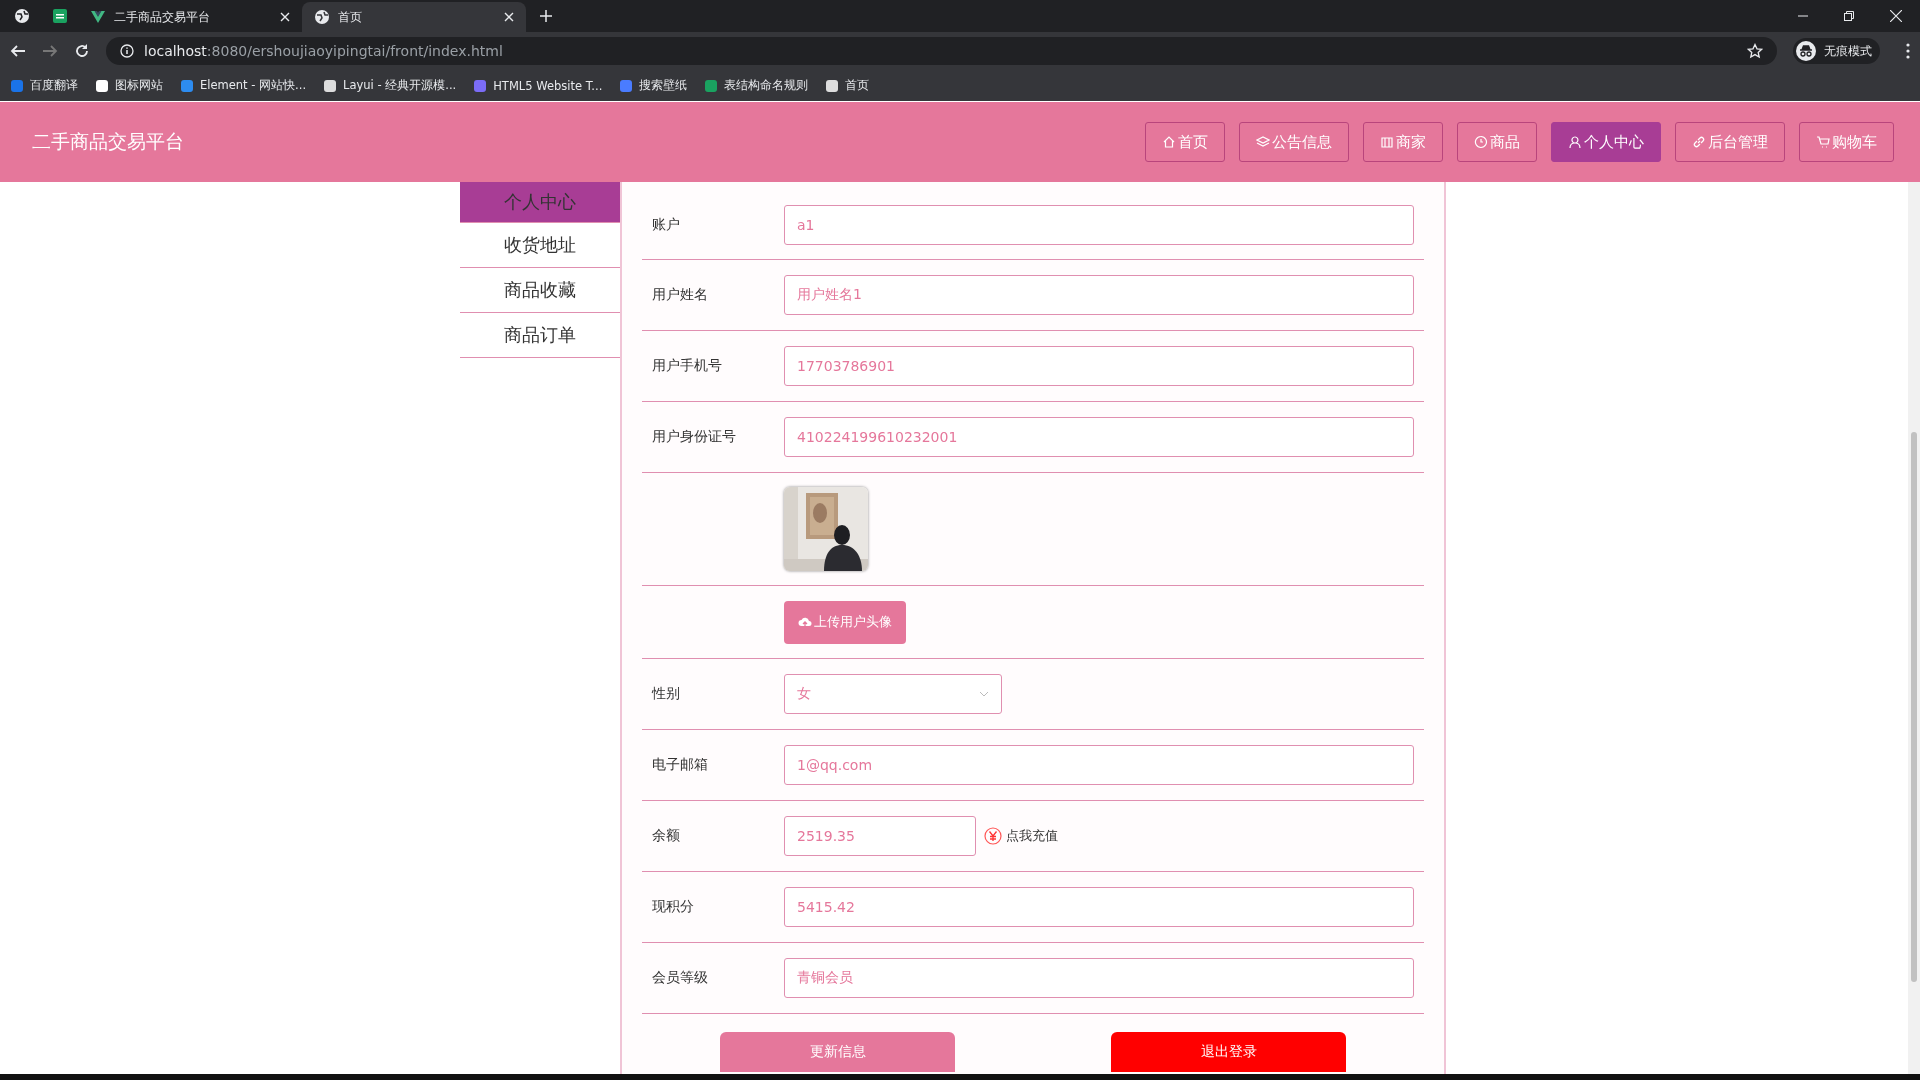 This screenshot has width=1920, height=1080. Describe the element at coordinates (1606, 142) in the screenshot. I see `nav-button: 个人中心` at that location.